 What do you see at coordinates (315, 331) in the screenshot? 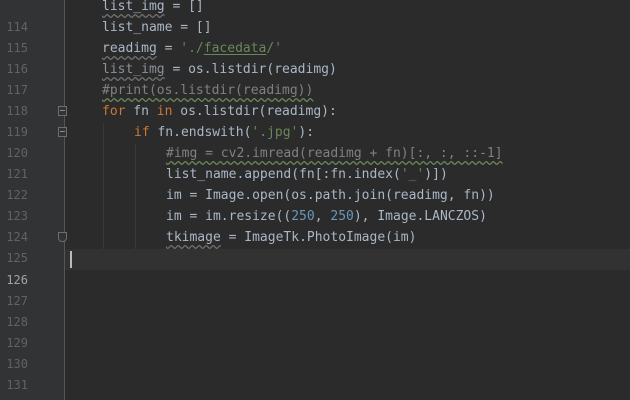
I see `code-line: 129` at bounding box center [315, 331].